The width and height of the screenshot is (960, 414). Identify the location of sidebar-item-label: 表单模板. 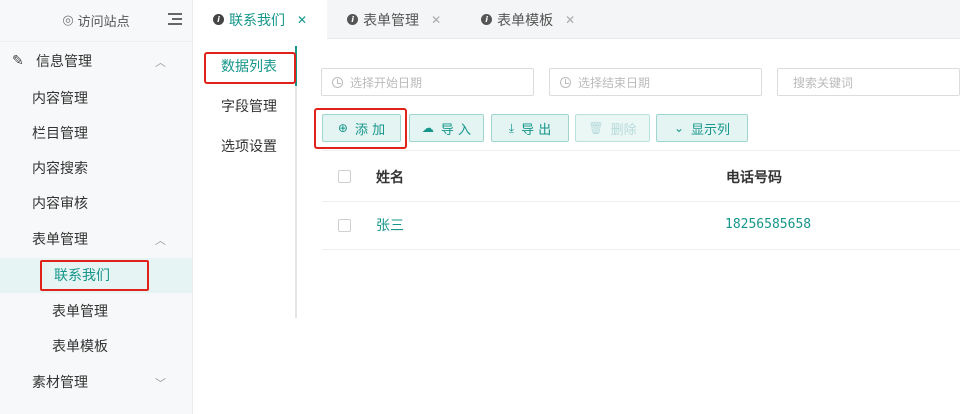
(80, 346).